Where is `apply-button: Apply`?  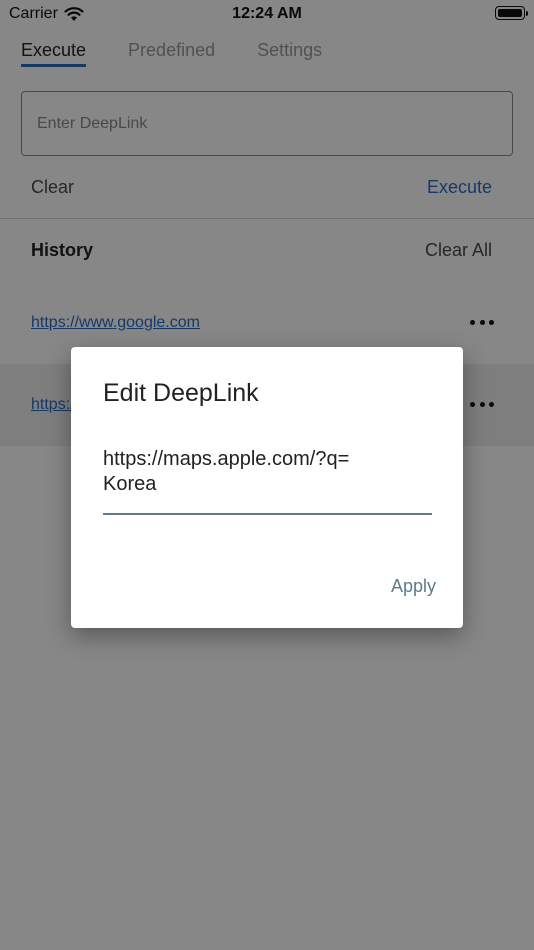 apply-button: Apply is located at coordinates (413, 586).